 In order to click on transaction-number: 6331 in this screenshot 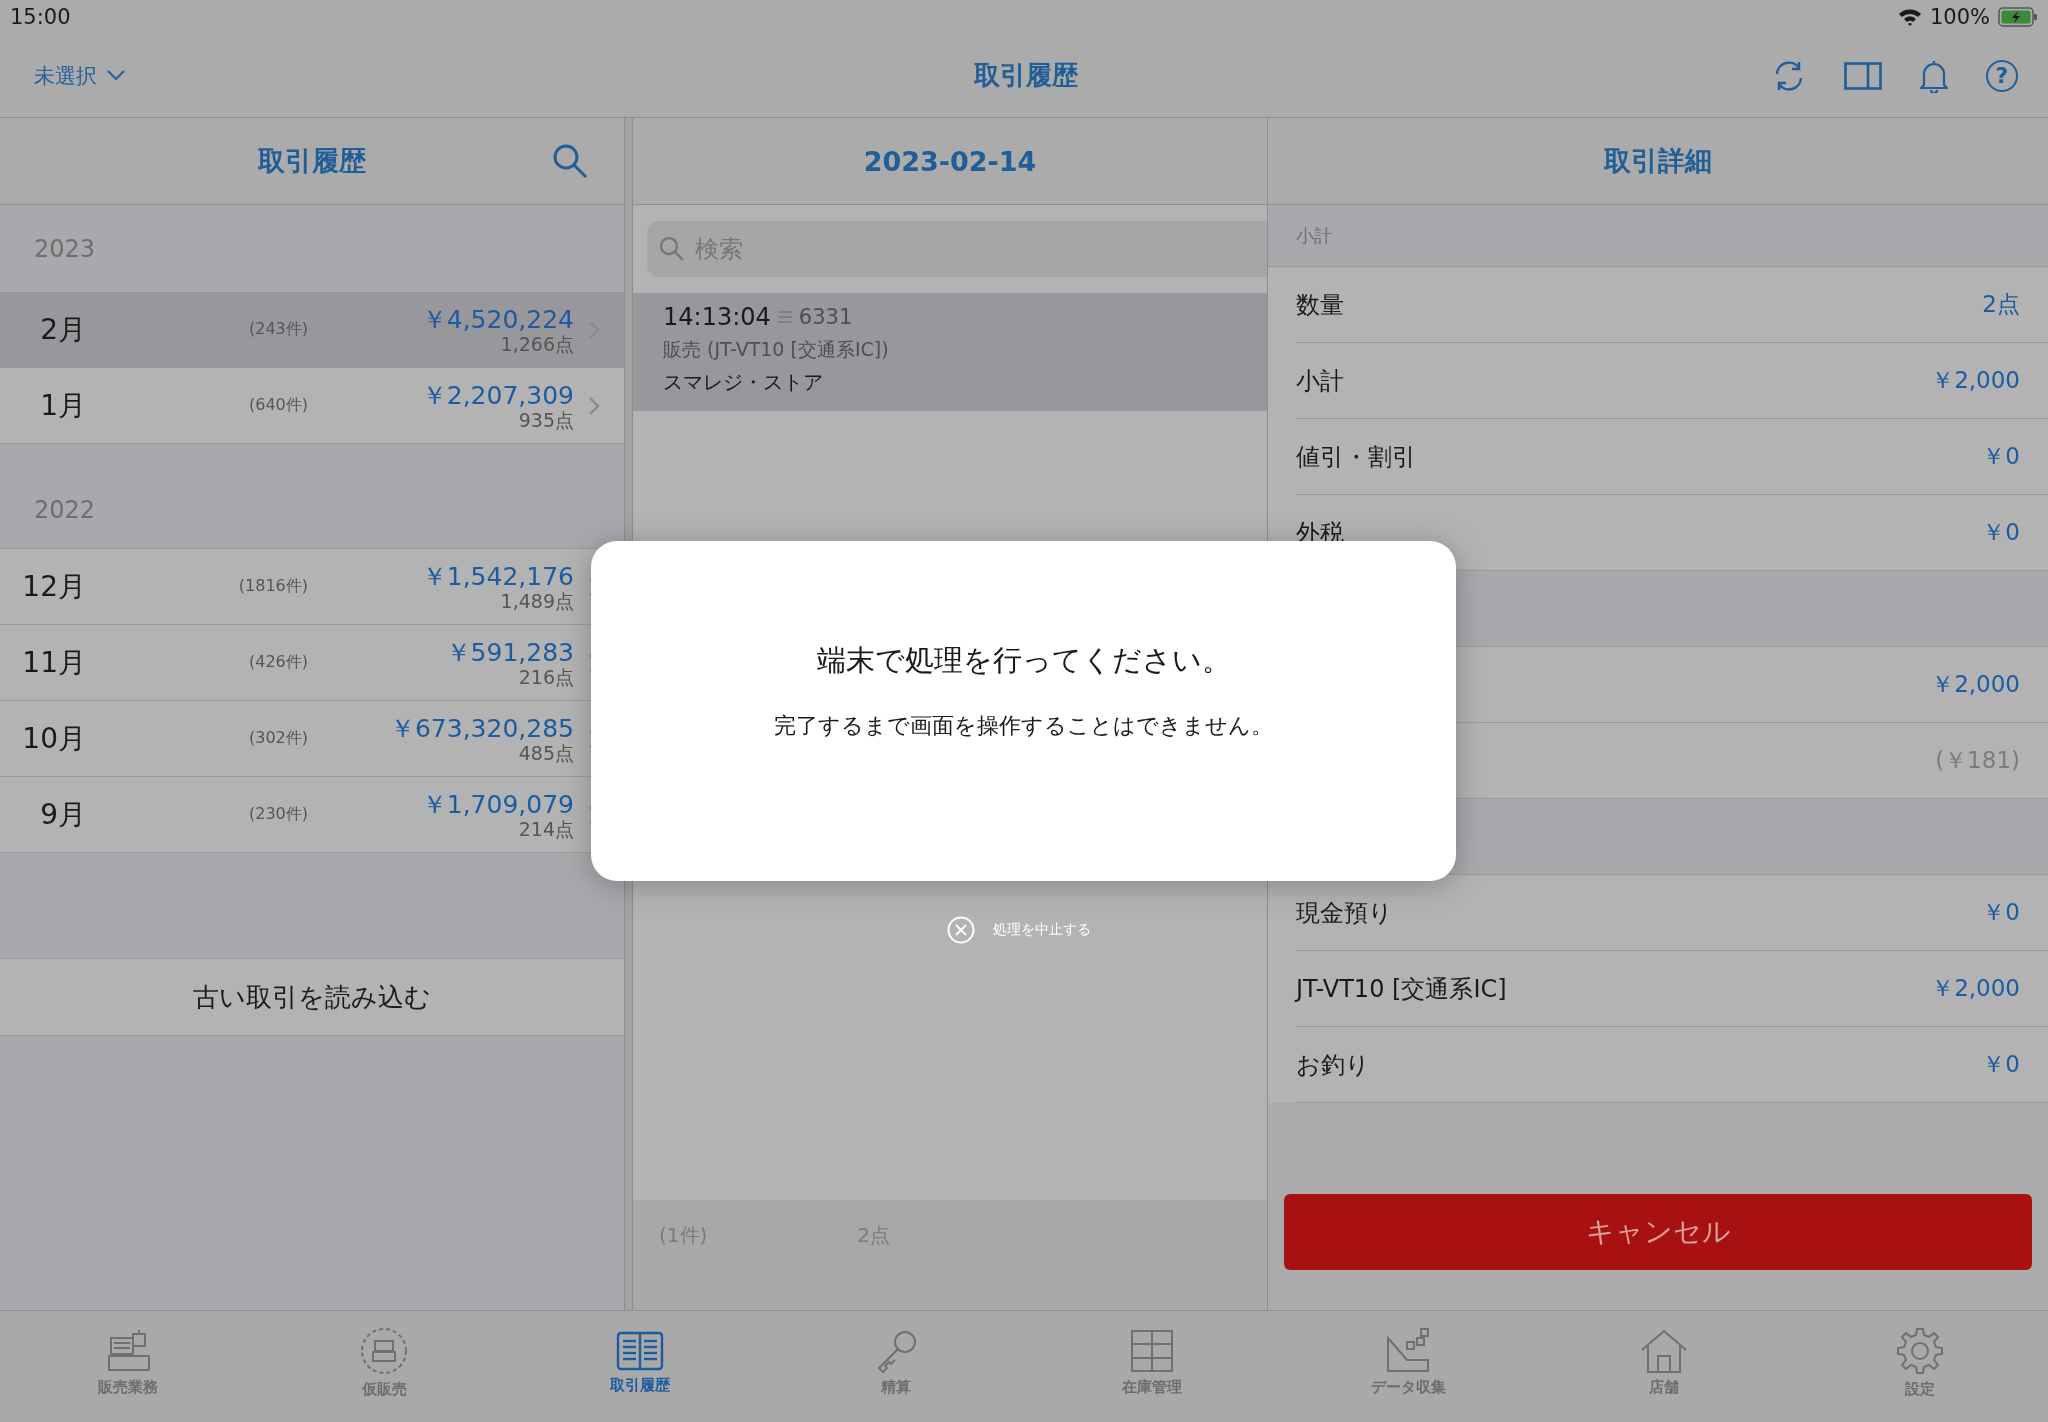, I will do `click(825, 317)`.